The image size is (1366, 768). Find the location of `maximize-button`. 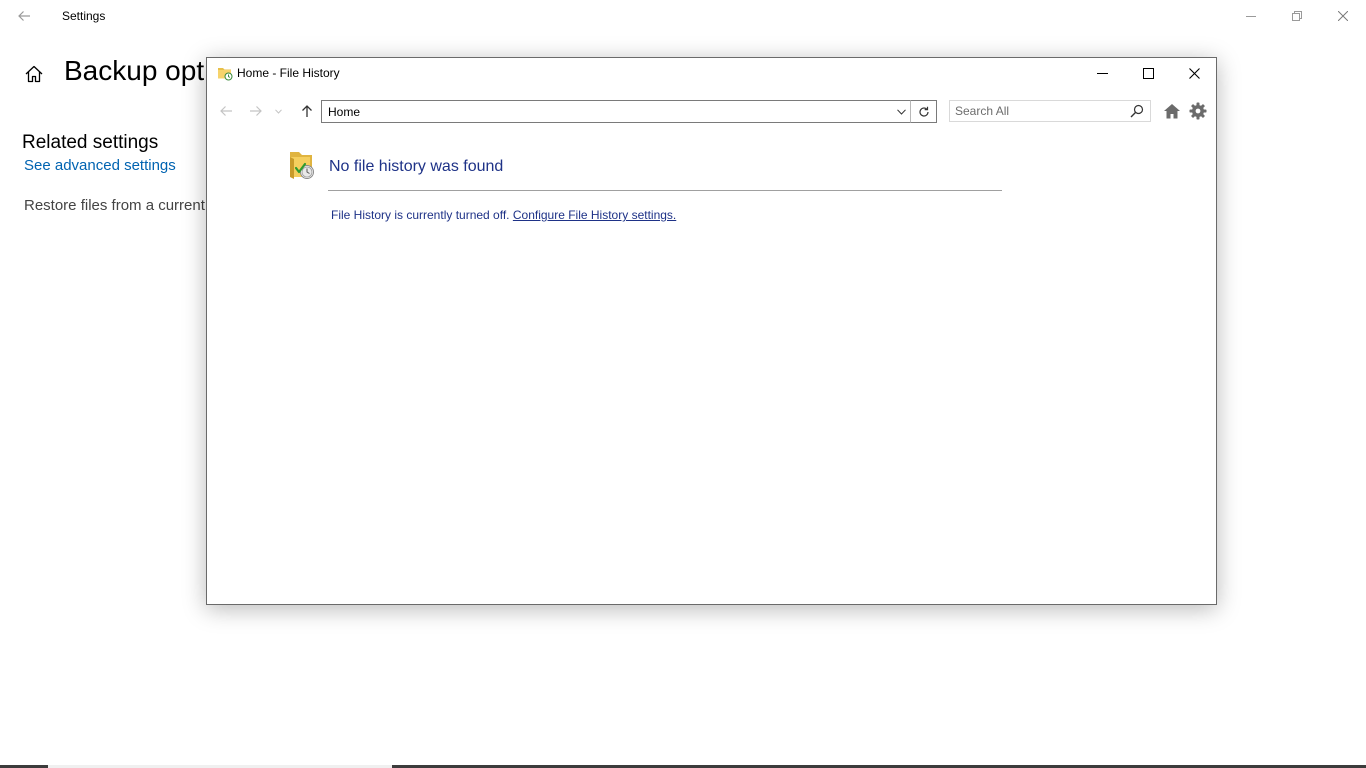

maximize-button is located at coordinates (1148, 73).